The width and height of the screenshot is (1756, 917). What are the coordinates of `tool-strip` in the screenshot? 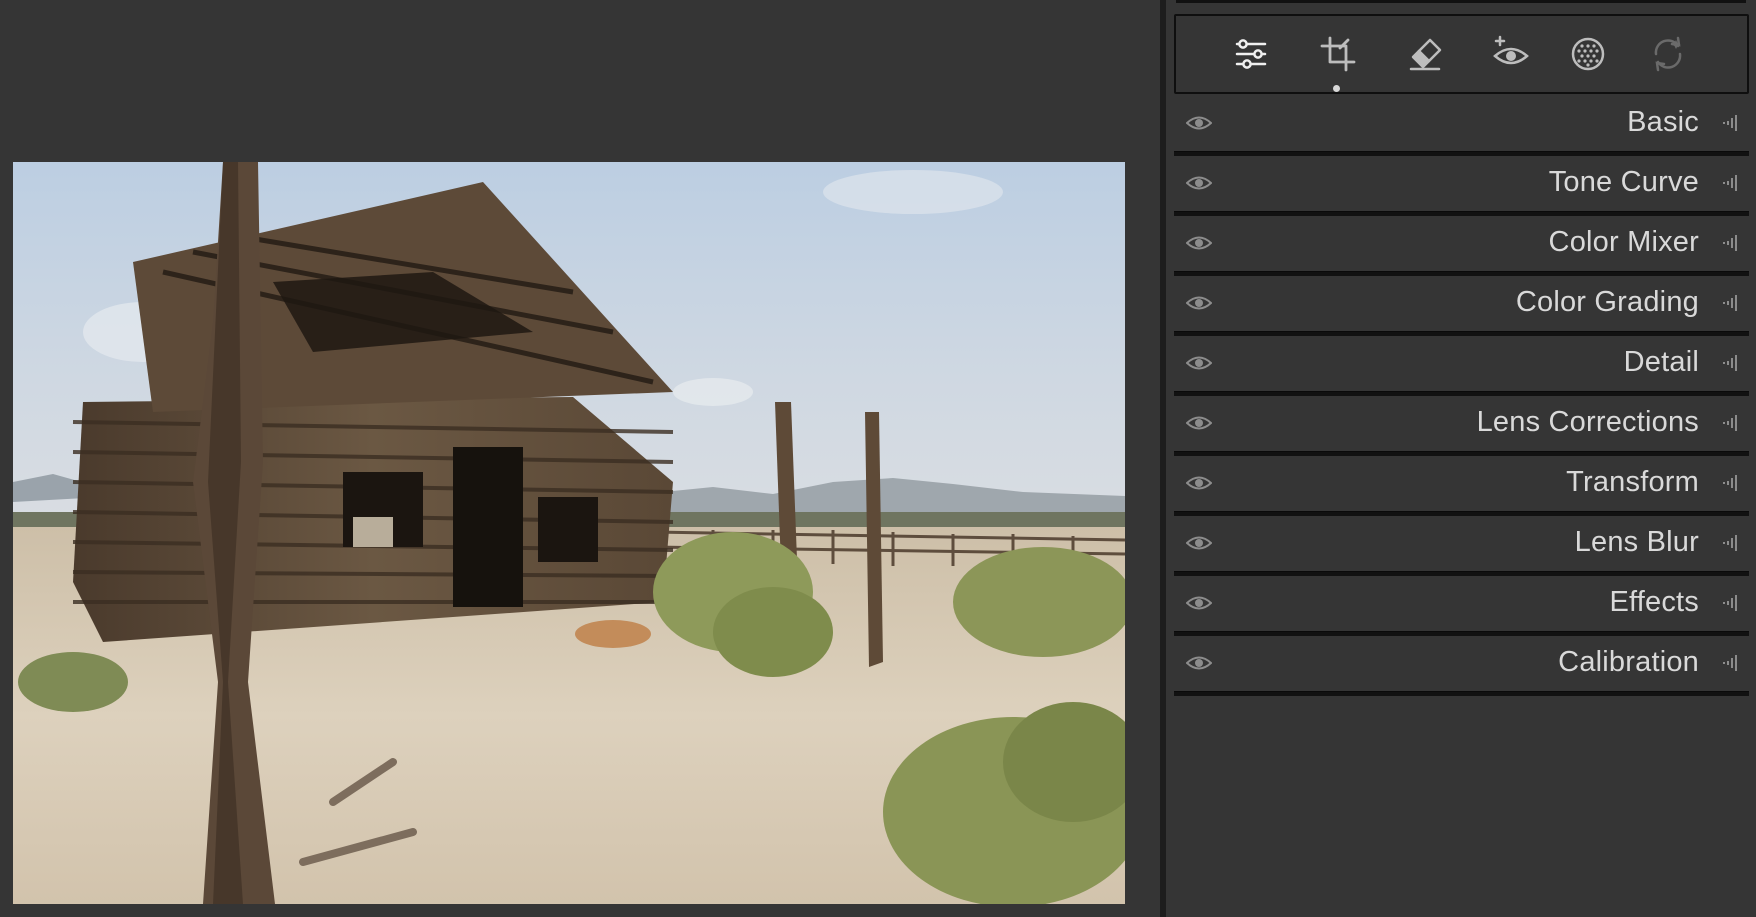 It's located at (1461, 54).